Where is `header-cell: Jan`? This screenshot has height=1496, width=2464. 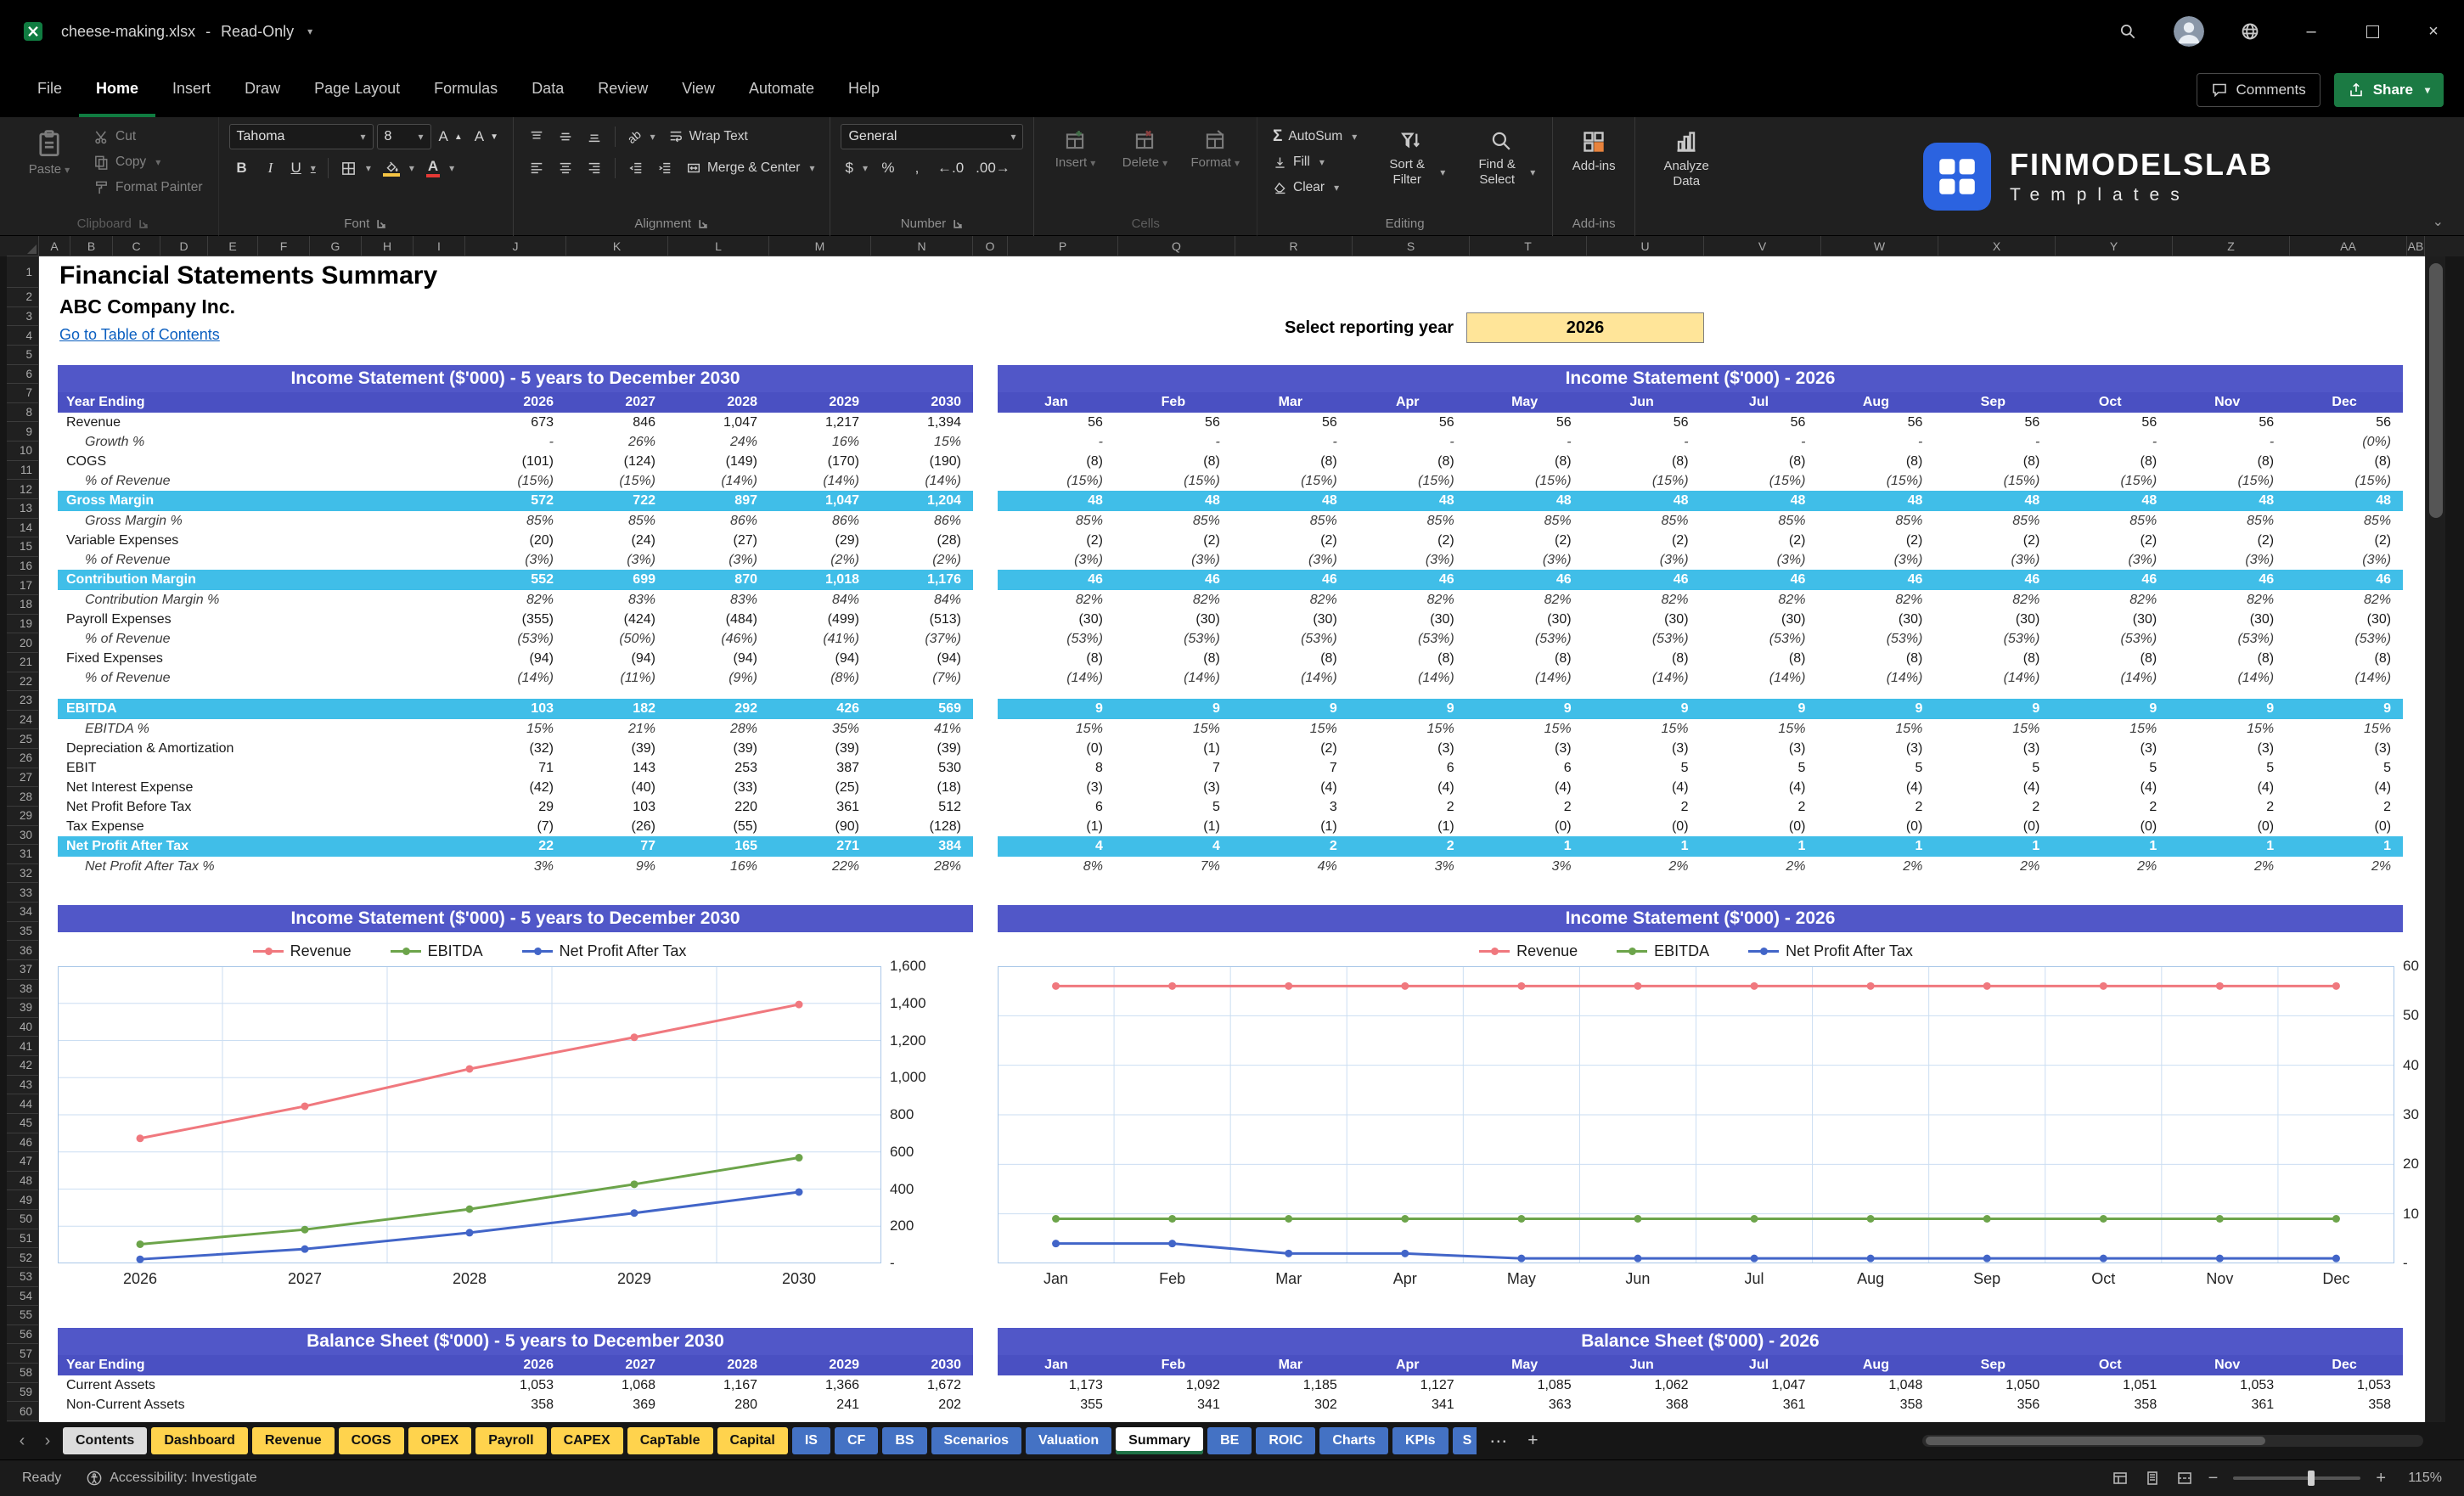 header-cell: Jan is located at coordinates (1056, 402).